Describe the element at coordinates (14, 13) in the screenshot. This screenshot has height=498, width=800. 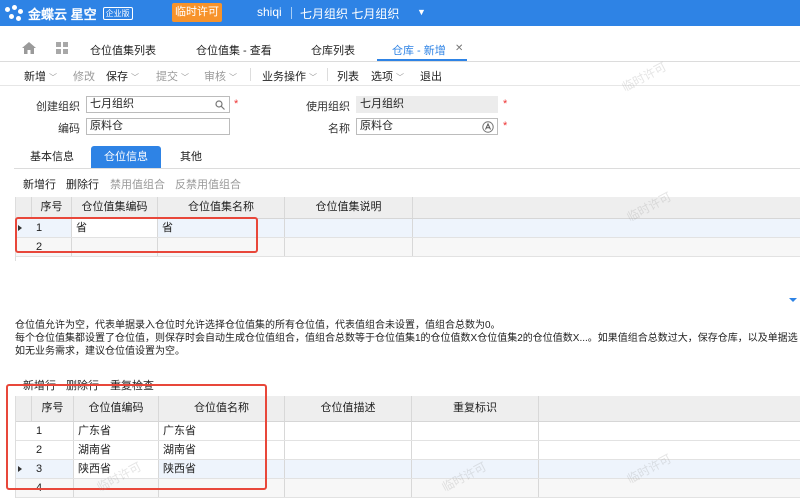
I see `logo-dots-icon` at that location.